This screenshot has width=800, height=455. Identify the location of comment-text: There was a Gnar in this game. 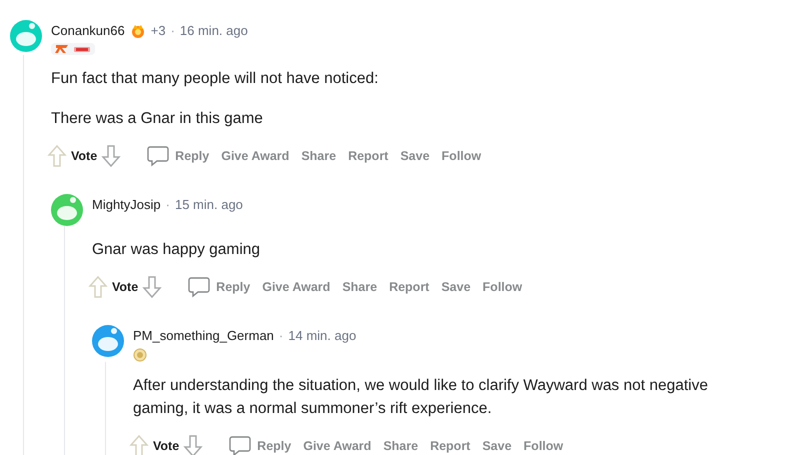
(157, 119).